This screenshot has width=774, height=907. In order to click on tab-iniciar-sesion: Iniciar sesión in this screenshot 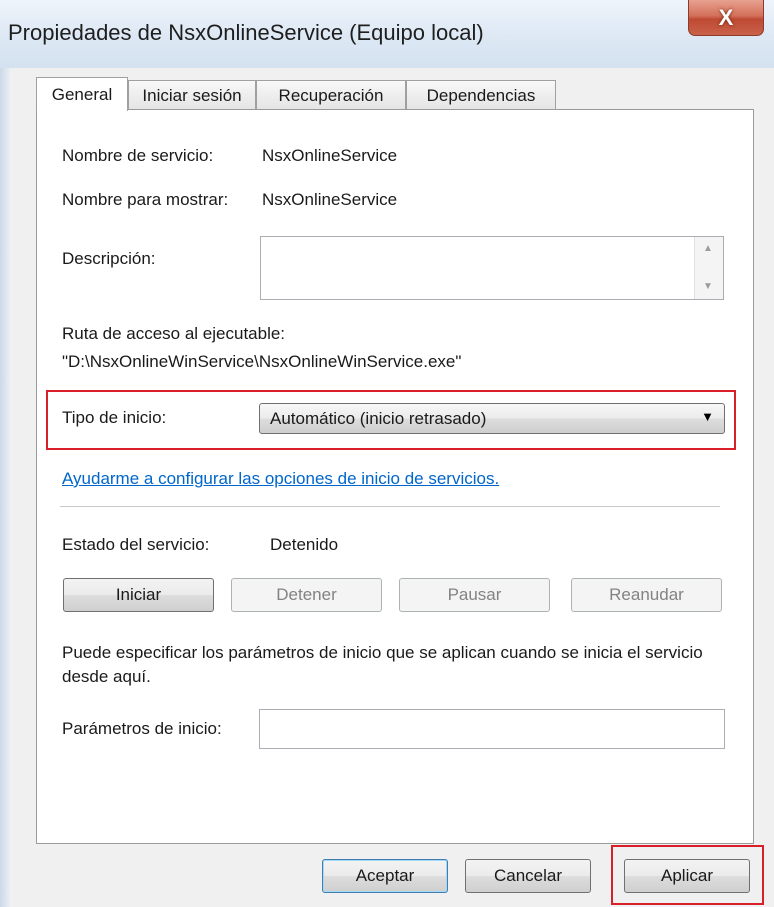, I will do `click(192, 95)`.